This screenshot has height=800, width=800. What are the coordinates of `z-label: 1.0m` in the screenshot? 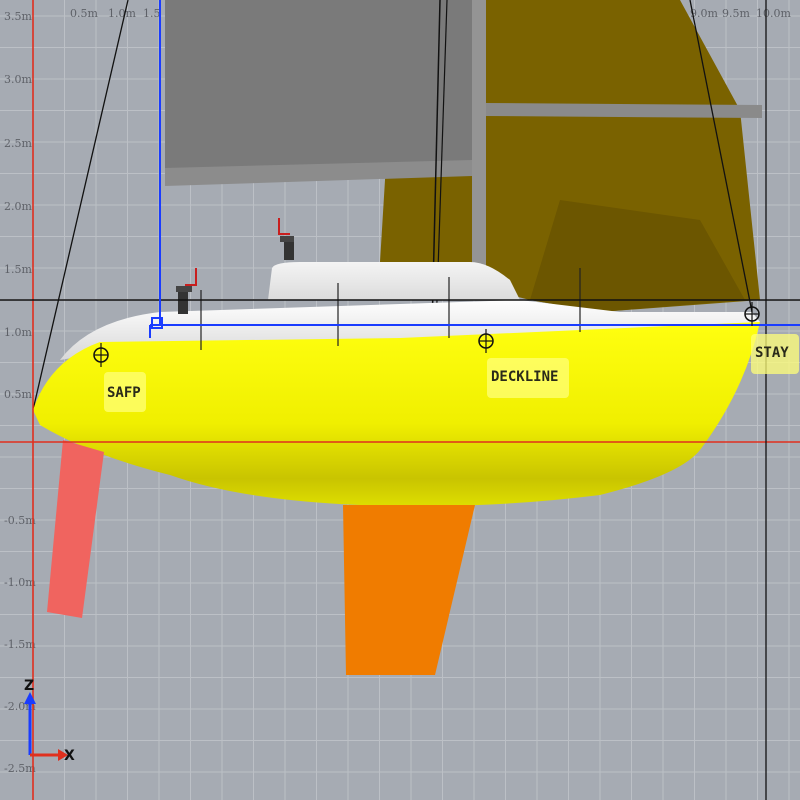 It's located at (18, 332).